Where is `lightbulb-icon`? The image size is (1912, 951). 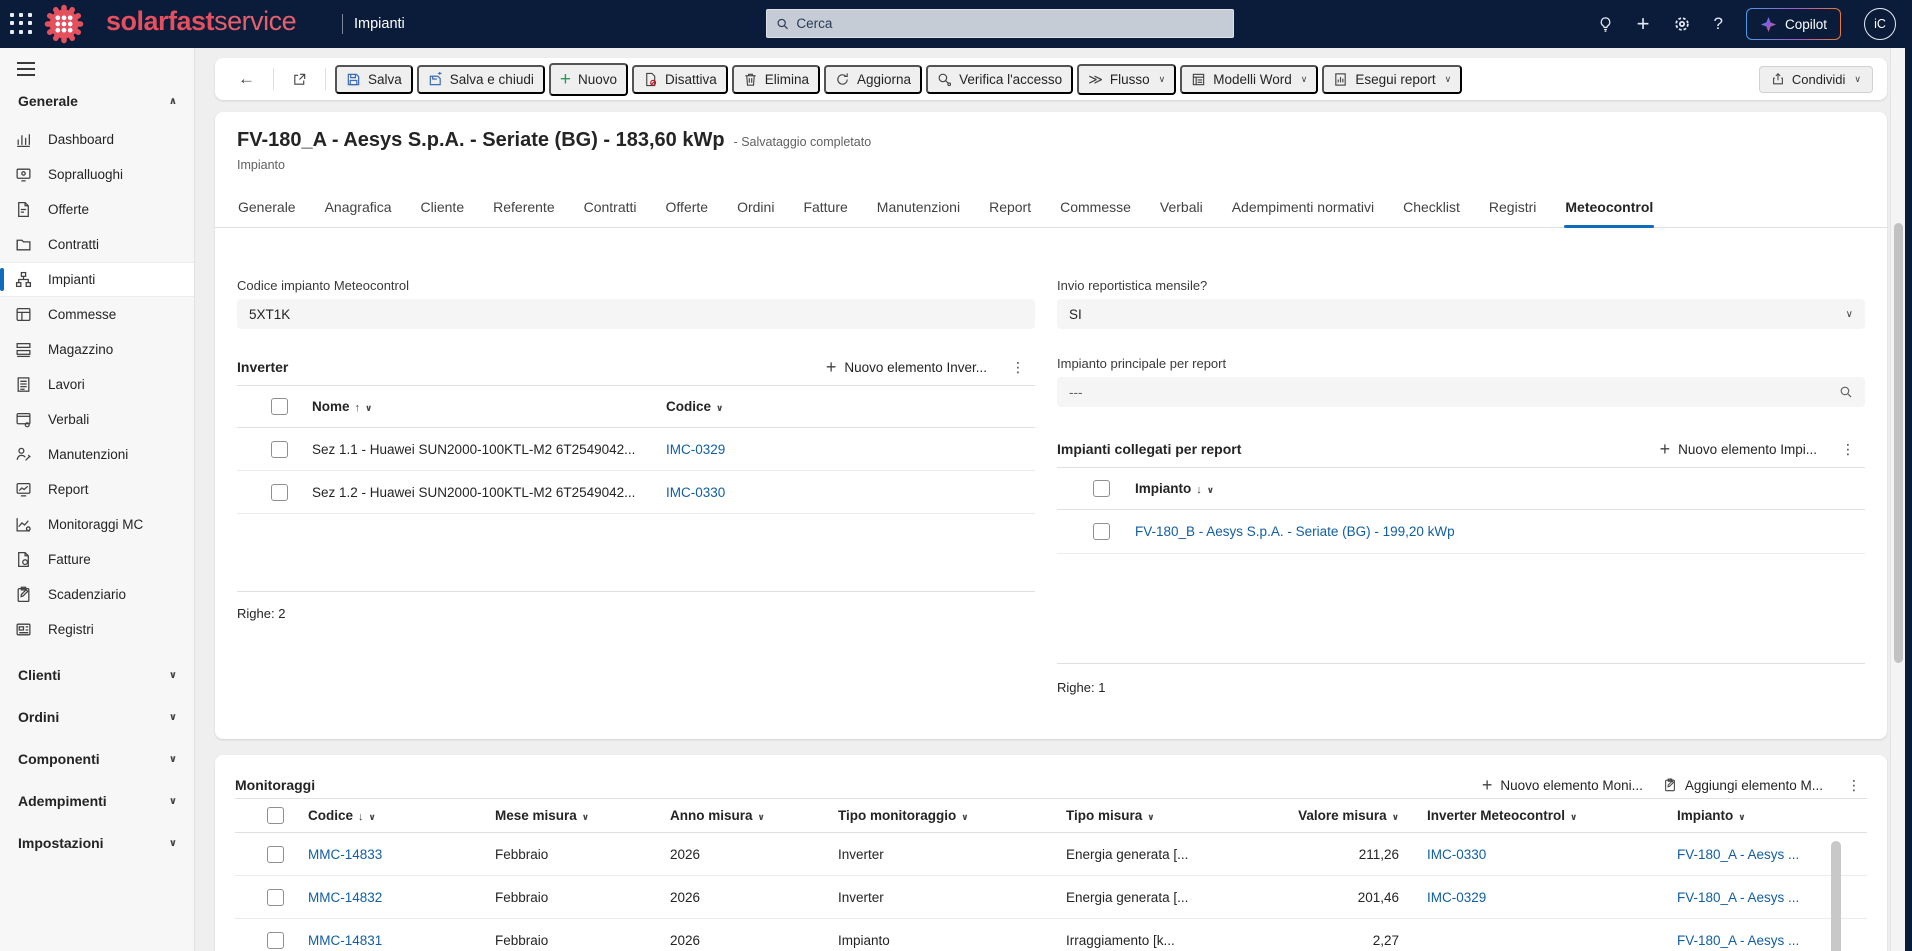
lightbulb-icon is located at coordinates (1605, 24).